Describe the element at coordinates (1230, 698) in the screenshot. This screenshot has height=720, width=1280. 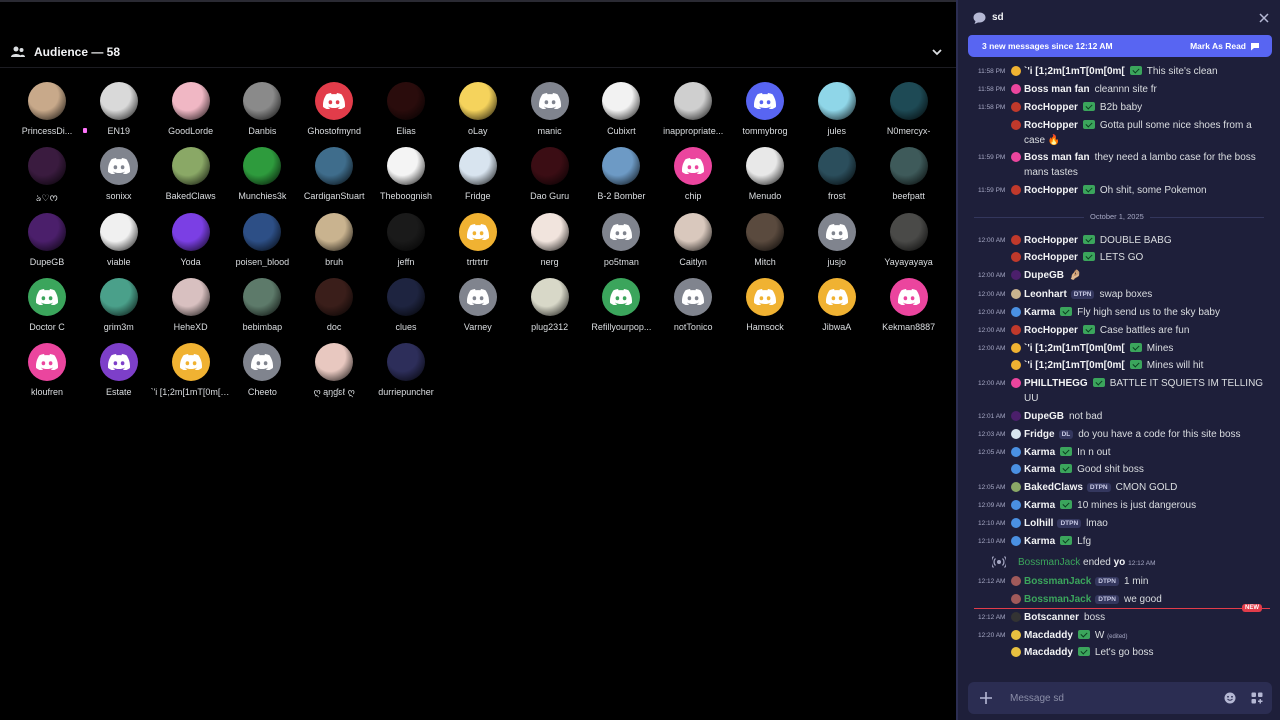
I see `emoji-icon` at that location.